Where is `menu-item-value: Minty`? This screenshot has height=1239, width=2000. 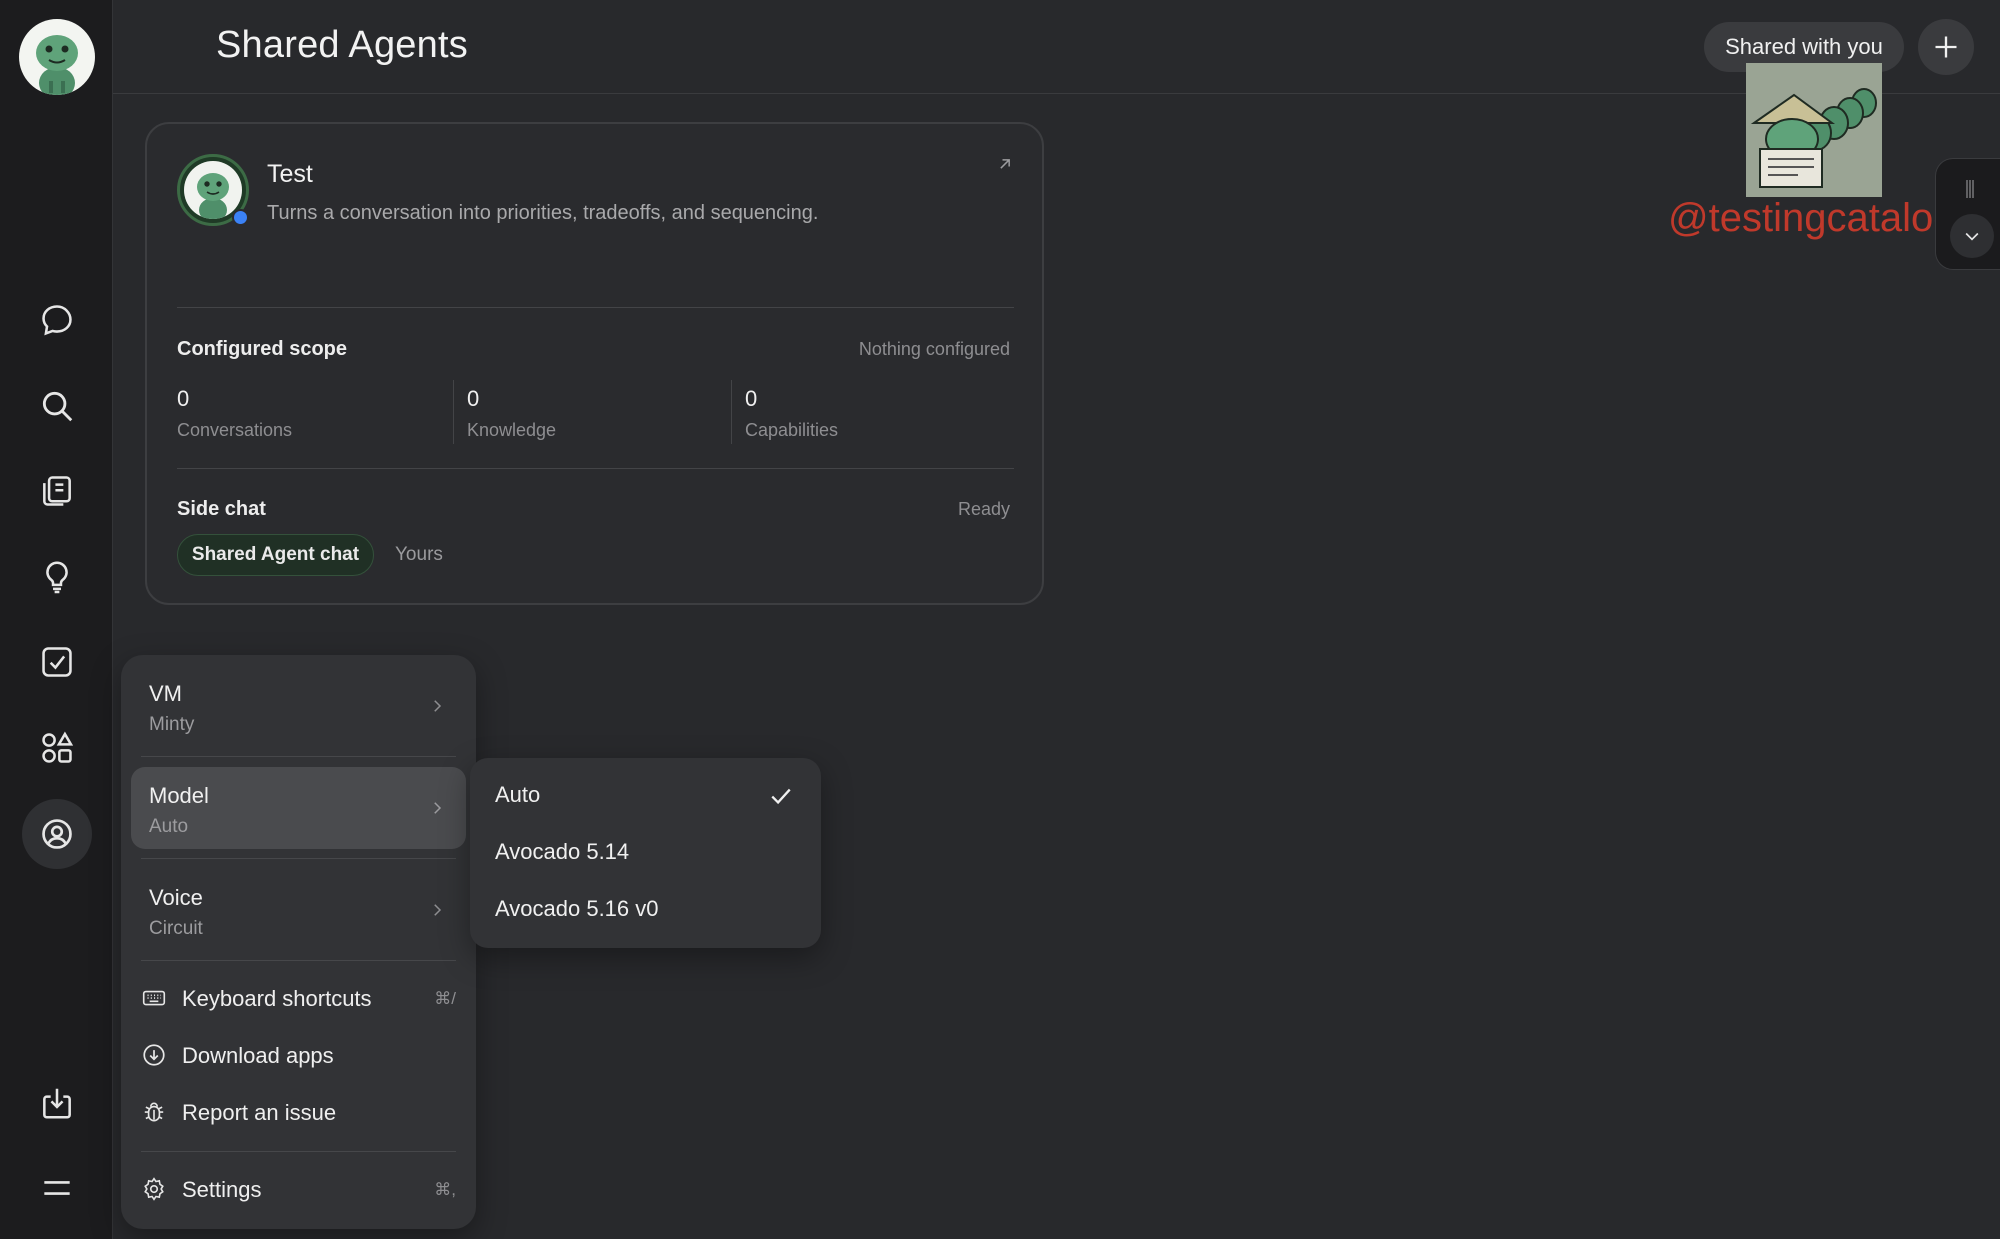
menu-item-value: Minty is located at coordinates (172, 724).